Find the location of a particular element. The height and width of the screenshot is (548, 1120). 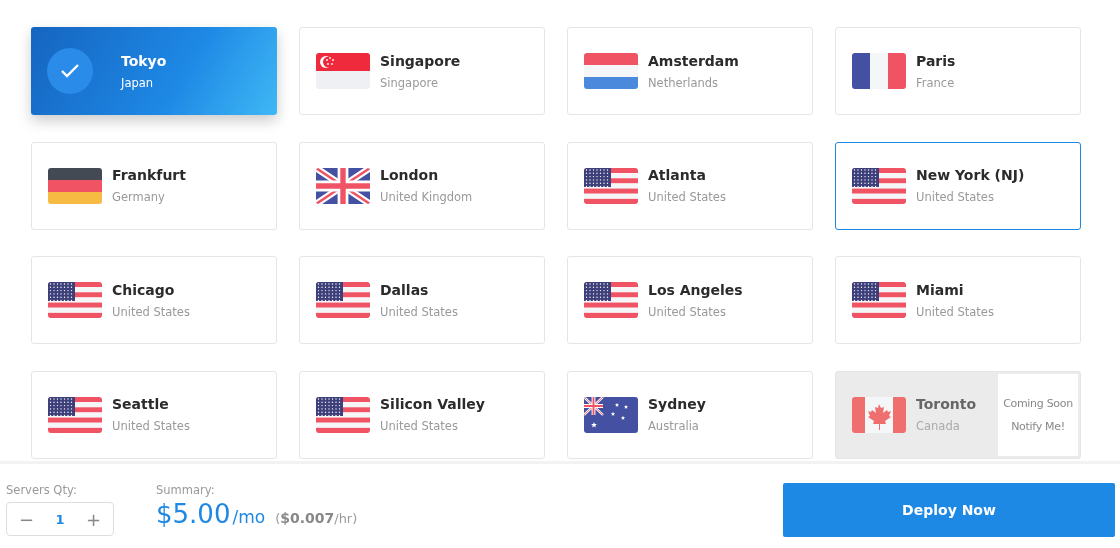

summary-label: Summary: is located at coordinates (186, 490).